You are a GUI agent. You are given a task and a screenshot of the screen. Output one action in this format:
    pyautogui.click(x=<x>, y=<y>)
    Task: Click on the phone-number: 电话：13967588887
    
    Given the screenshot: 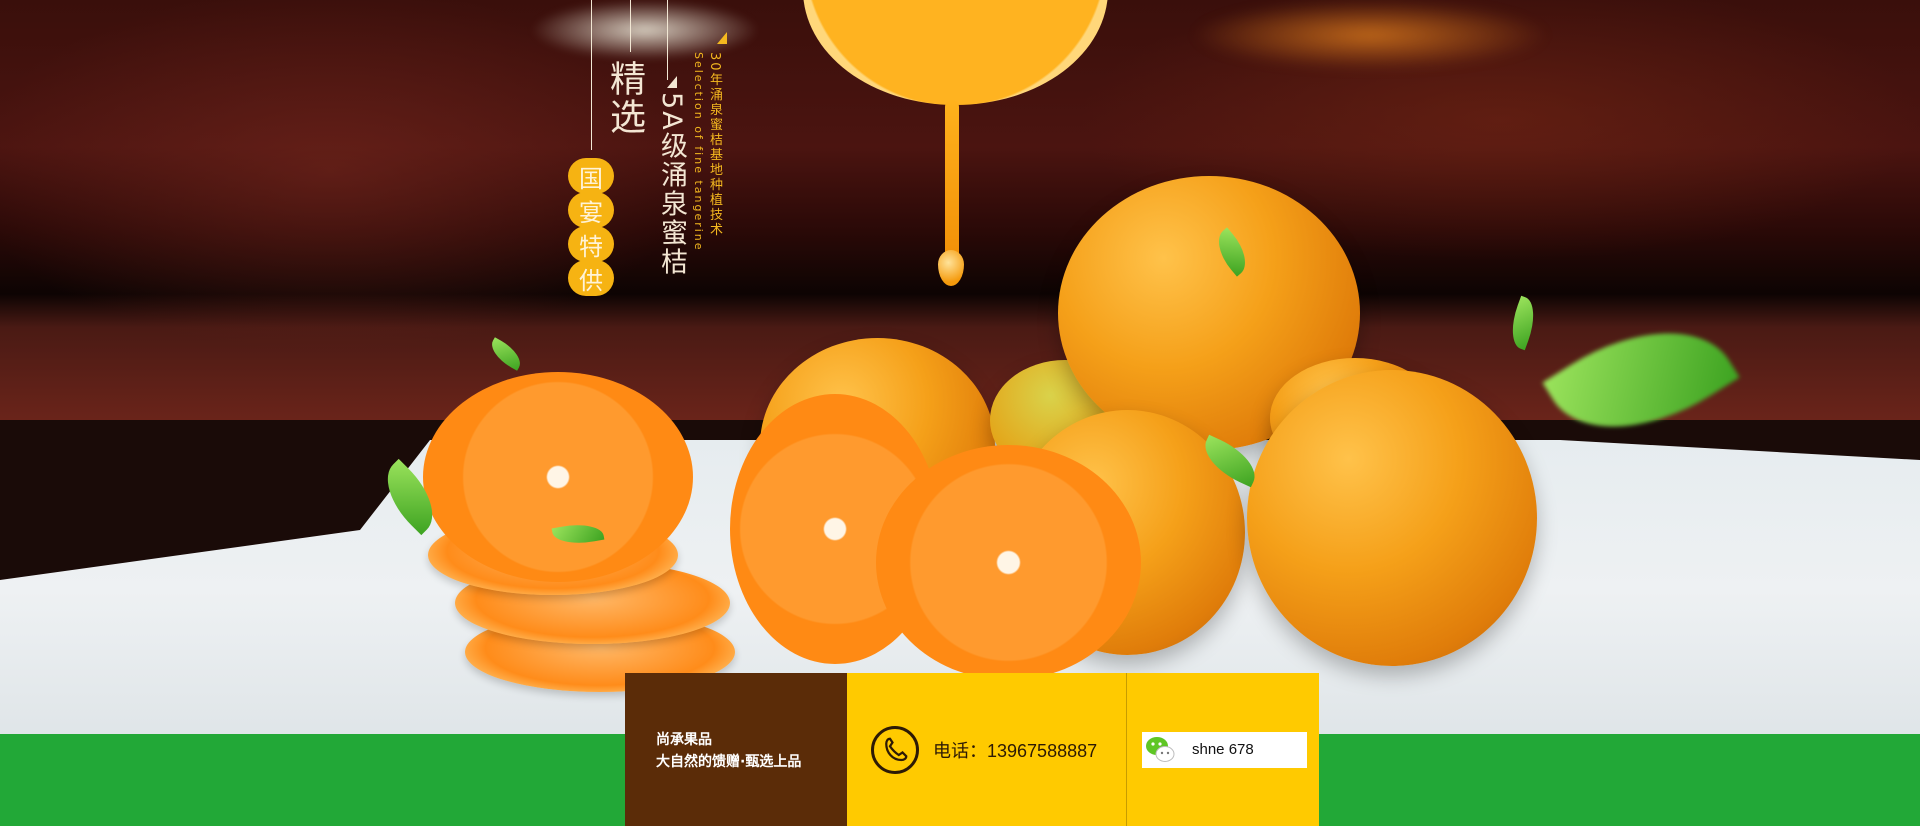 What is the action you would take?
    pyautogui.click(x=1015, y=750)
    